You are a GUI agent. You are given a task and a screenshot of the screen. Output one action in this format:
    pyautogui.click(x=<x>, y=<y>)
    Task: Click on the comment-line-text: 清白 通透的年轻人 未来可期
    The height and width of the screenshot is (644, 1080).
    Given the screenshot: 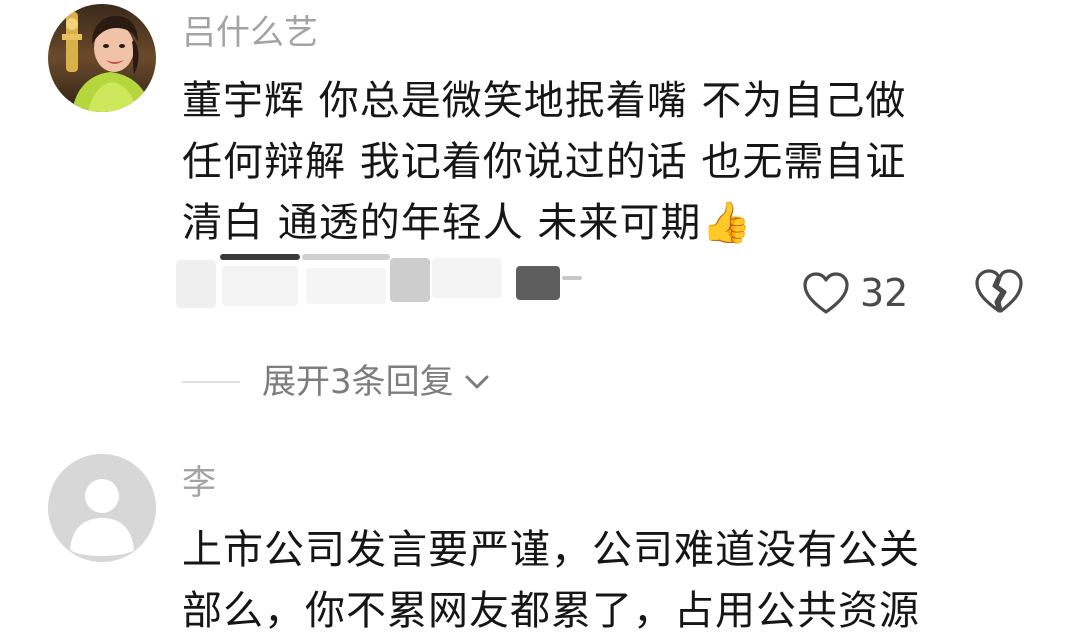 What is the action you would take?
    pyautogui.click(x=442, y=223)
    